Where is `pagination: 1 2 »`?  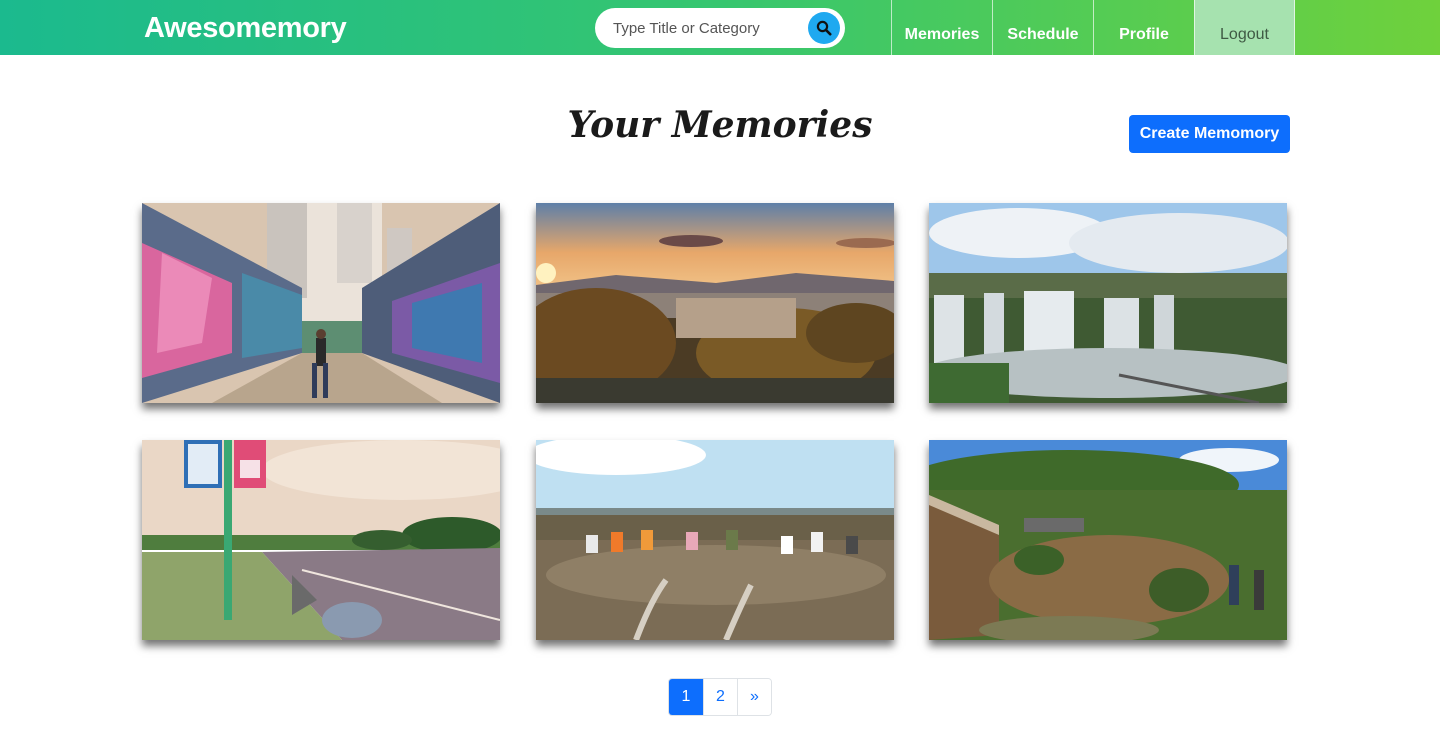
pagination: 1 2 » is located at coordinates (720, 697).